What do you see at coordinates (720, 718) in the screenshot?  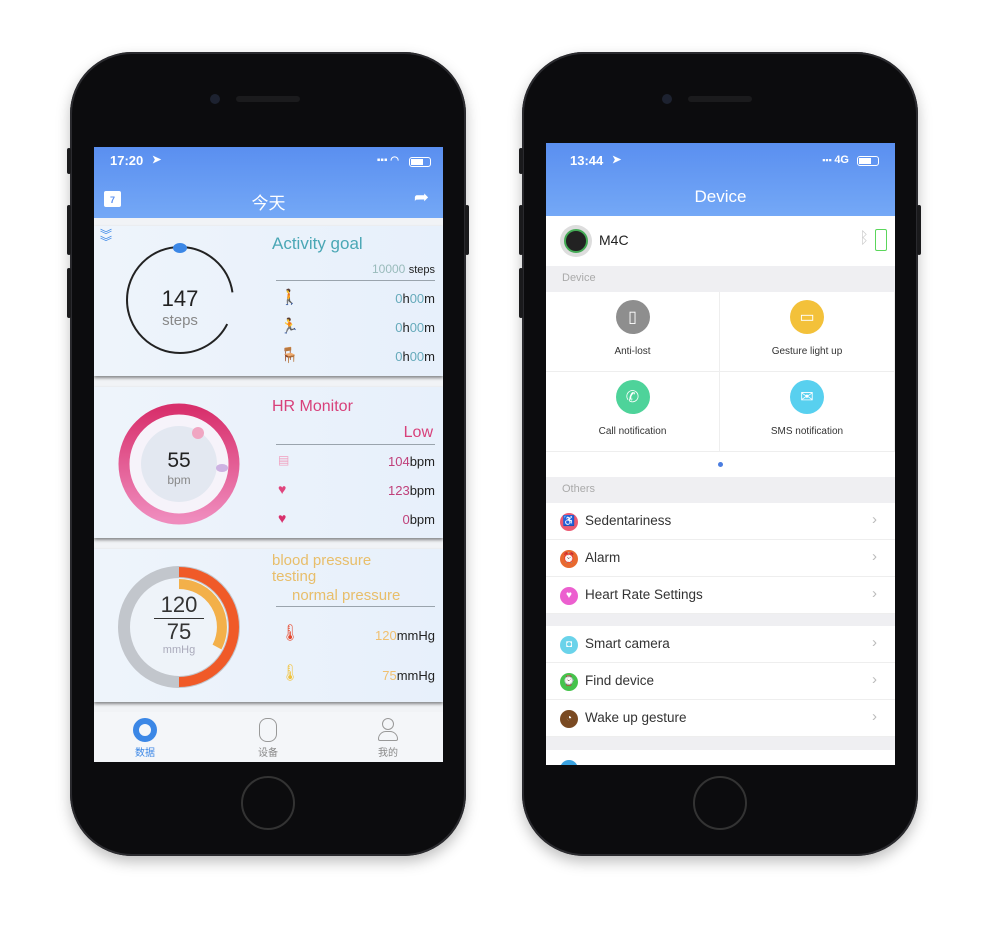 I see `wake-up-gesture-item: ◔ Wake up gesture ›` at bounding box center [720, 718].